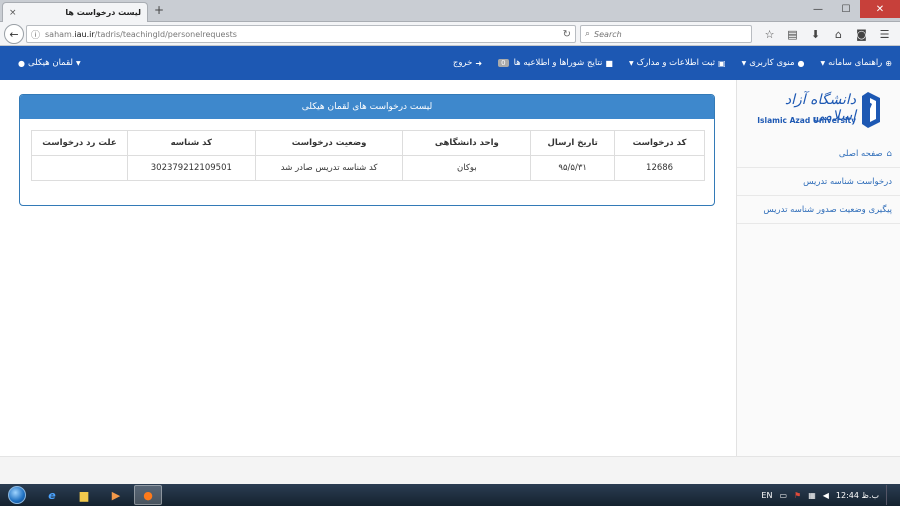  Describe the element at coordinates (888, 63) in the screenshot. I see `globe-icon: ⊕` at that location.